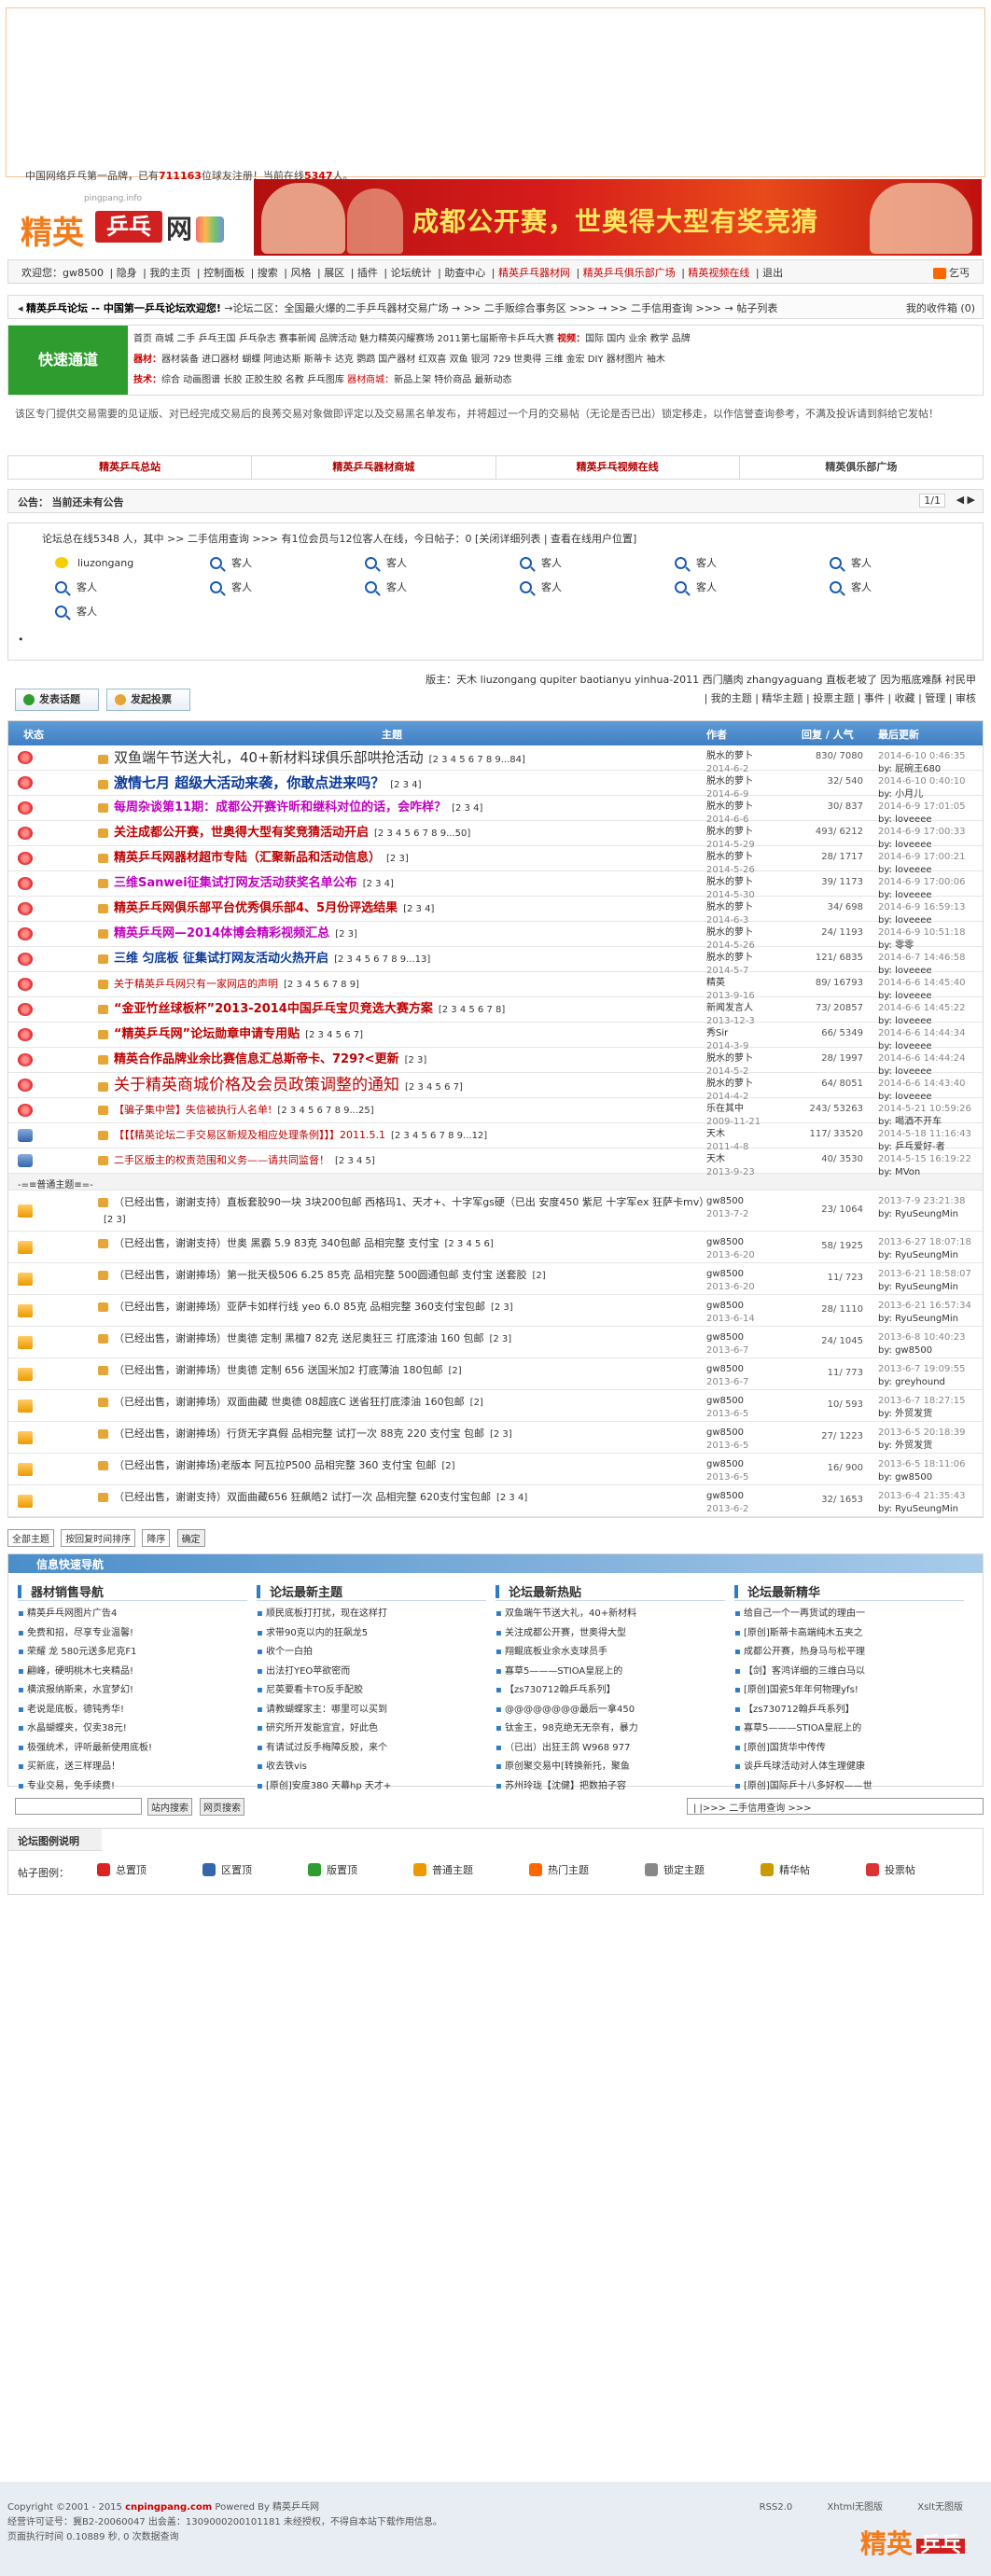  Describe the element at coordinates (921, 1369) in the screenshot. I see `last-post-time: 2013-6-7 19:09:55` at that location.